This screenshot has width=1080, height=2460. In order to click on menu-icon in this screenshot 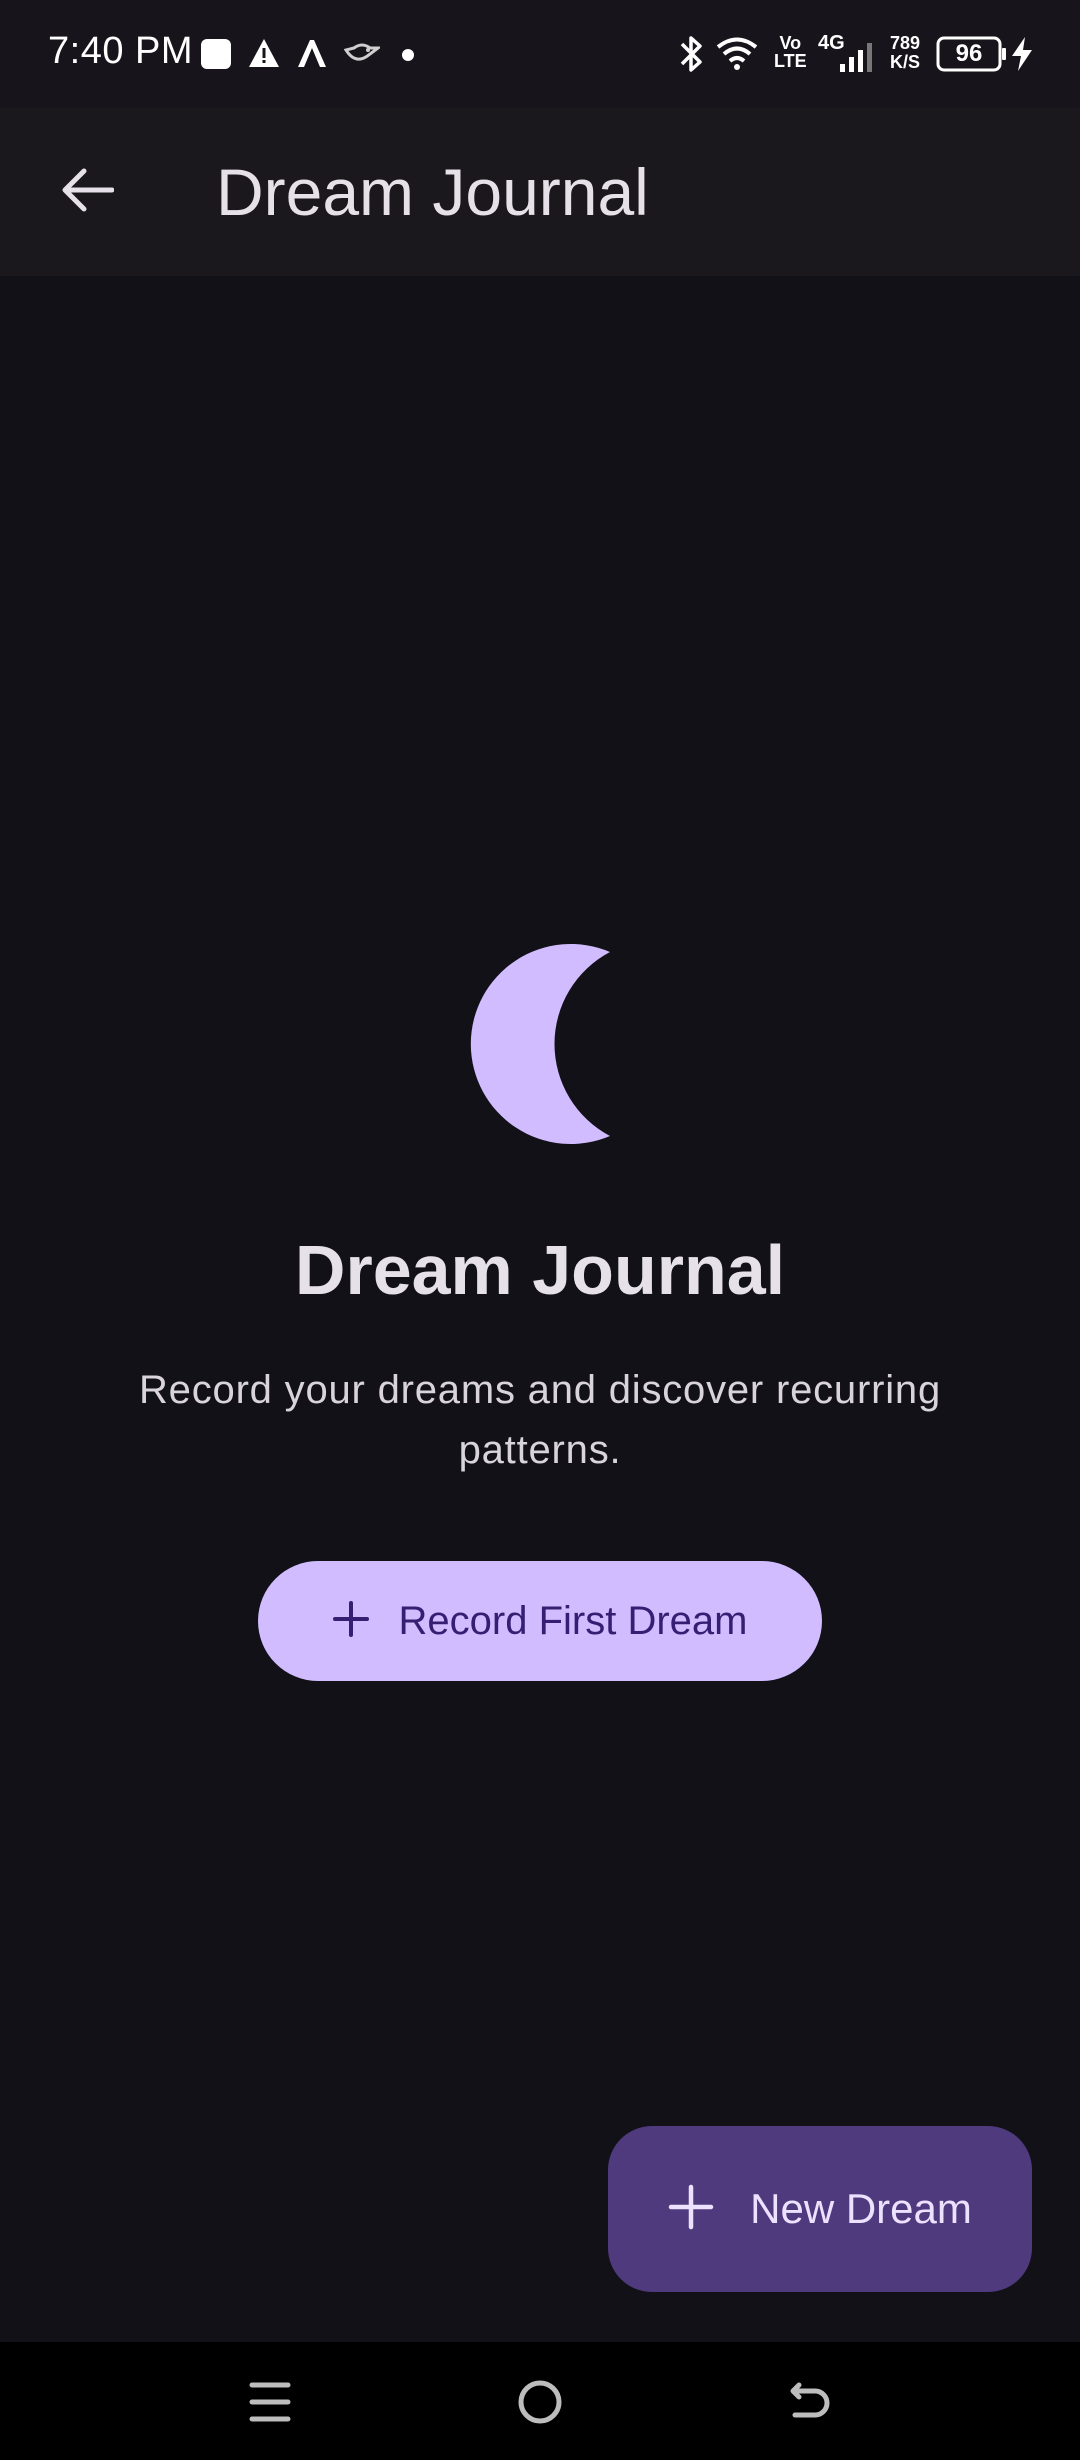, I will do `click(270, 2404)`.